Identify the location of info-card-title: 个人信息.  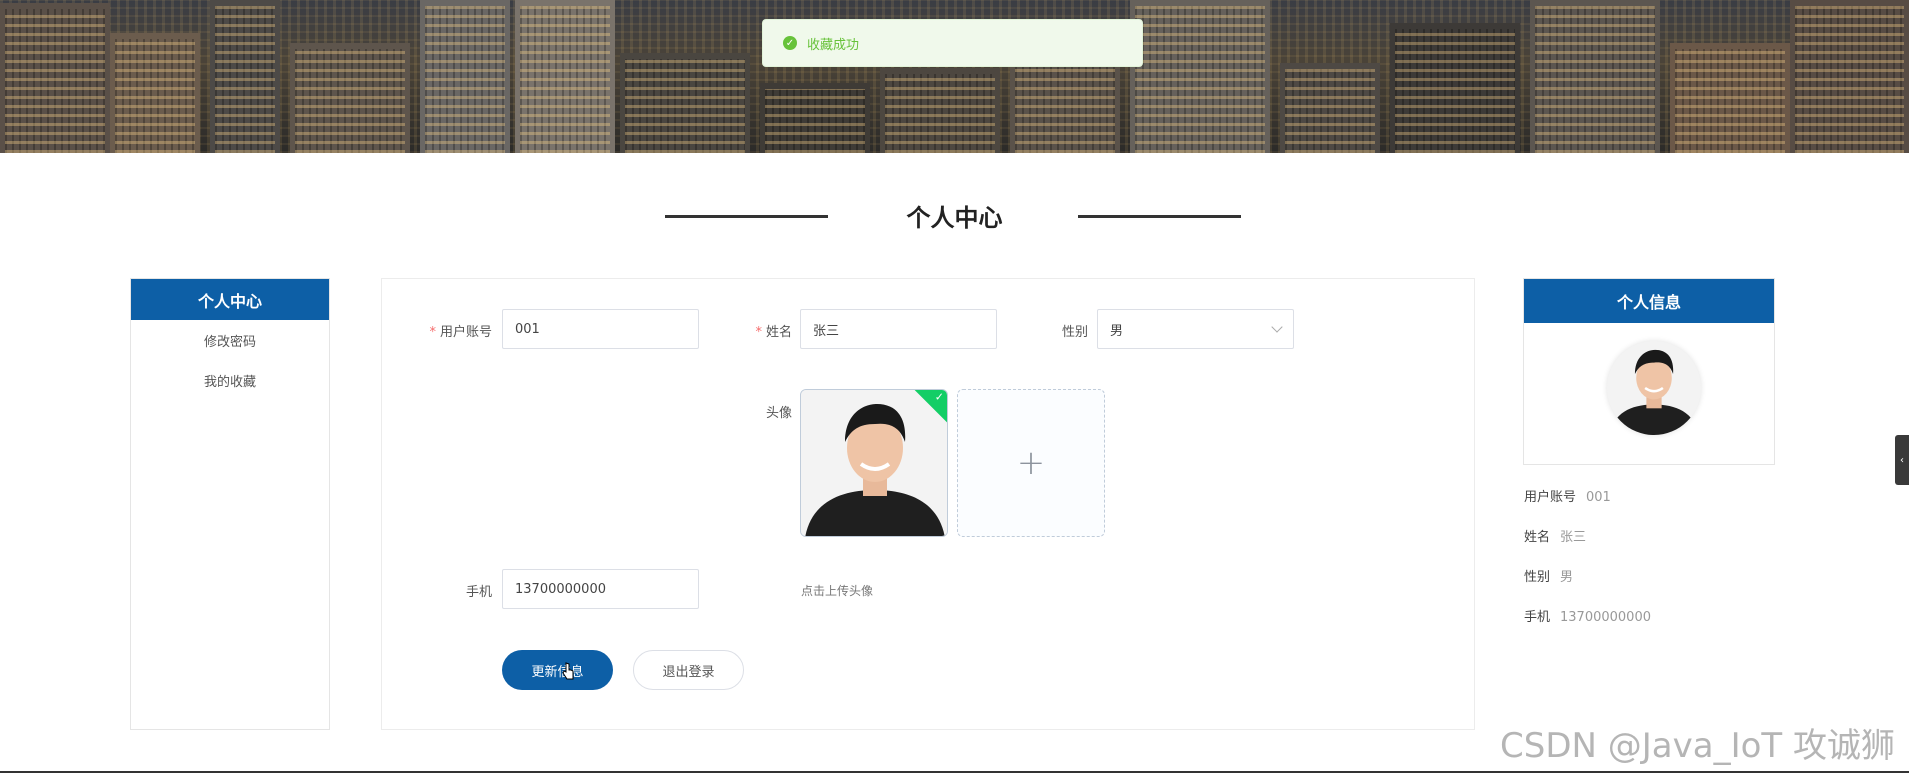
(1649, 301).